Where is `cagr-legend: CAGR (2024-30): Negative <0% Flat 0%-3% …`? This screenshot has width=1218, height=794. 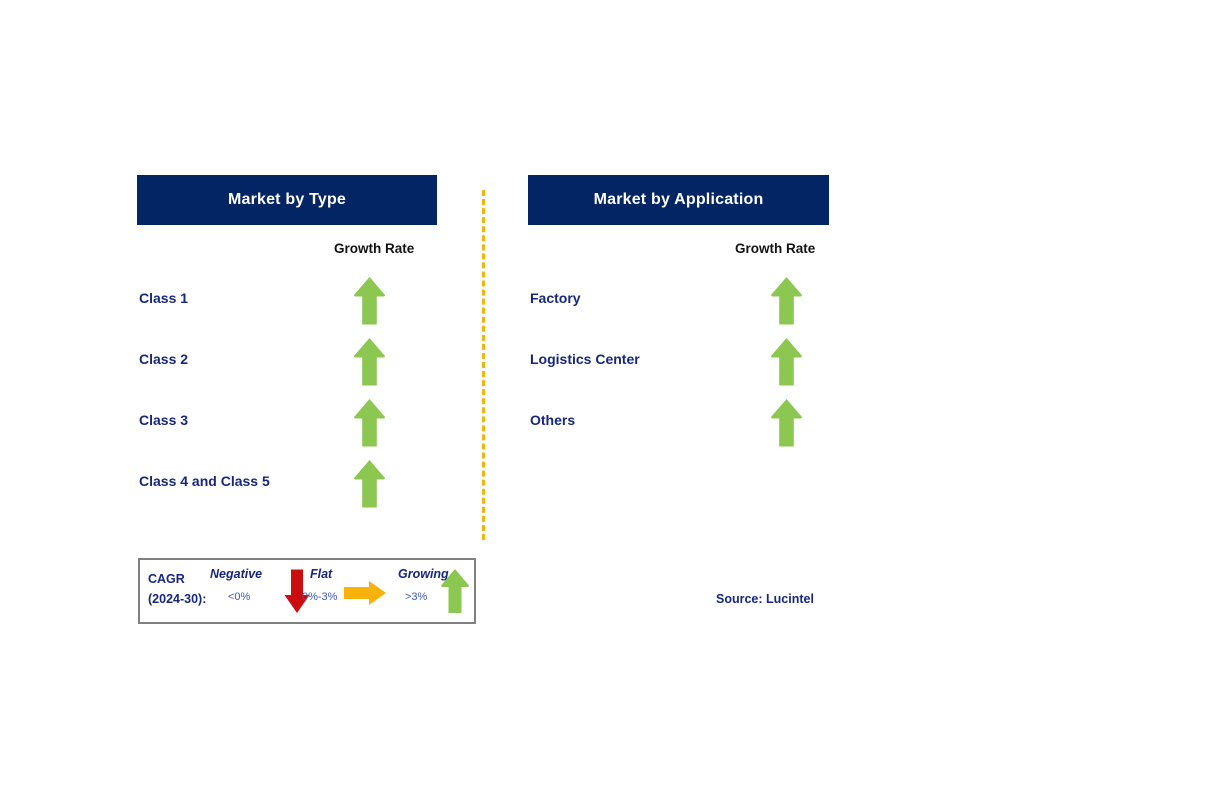
cagr-legend: CAGR (2024-30): Negative <0% Flat 0%-3% … is located at coordinates (307, 591).